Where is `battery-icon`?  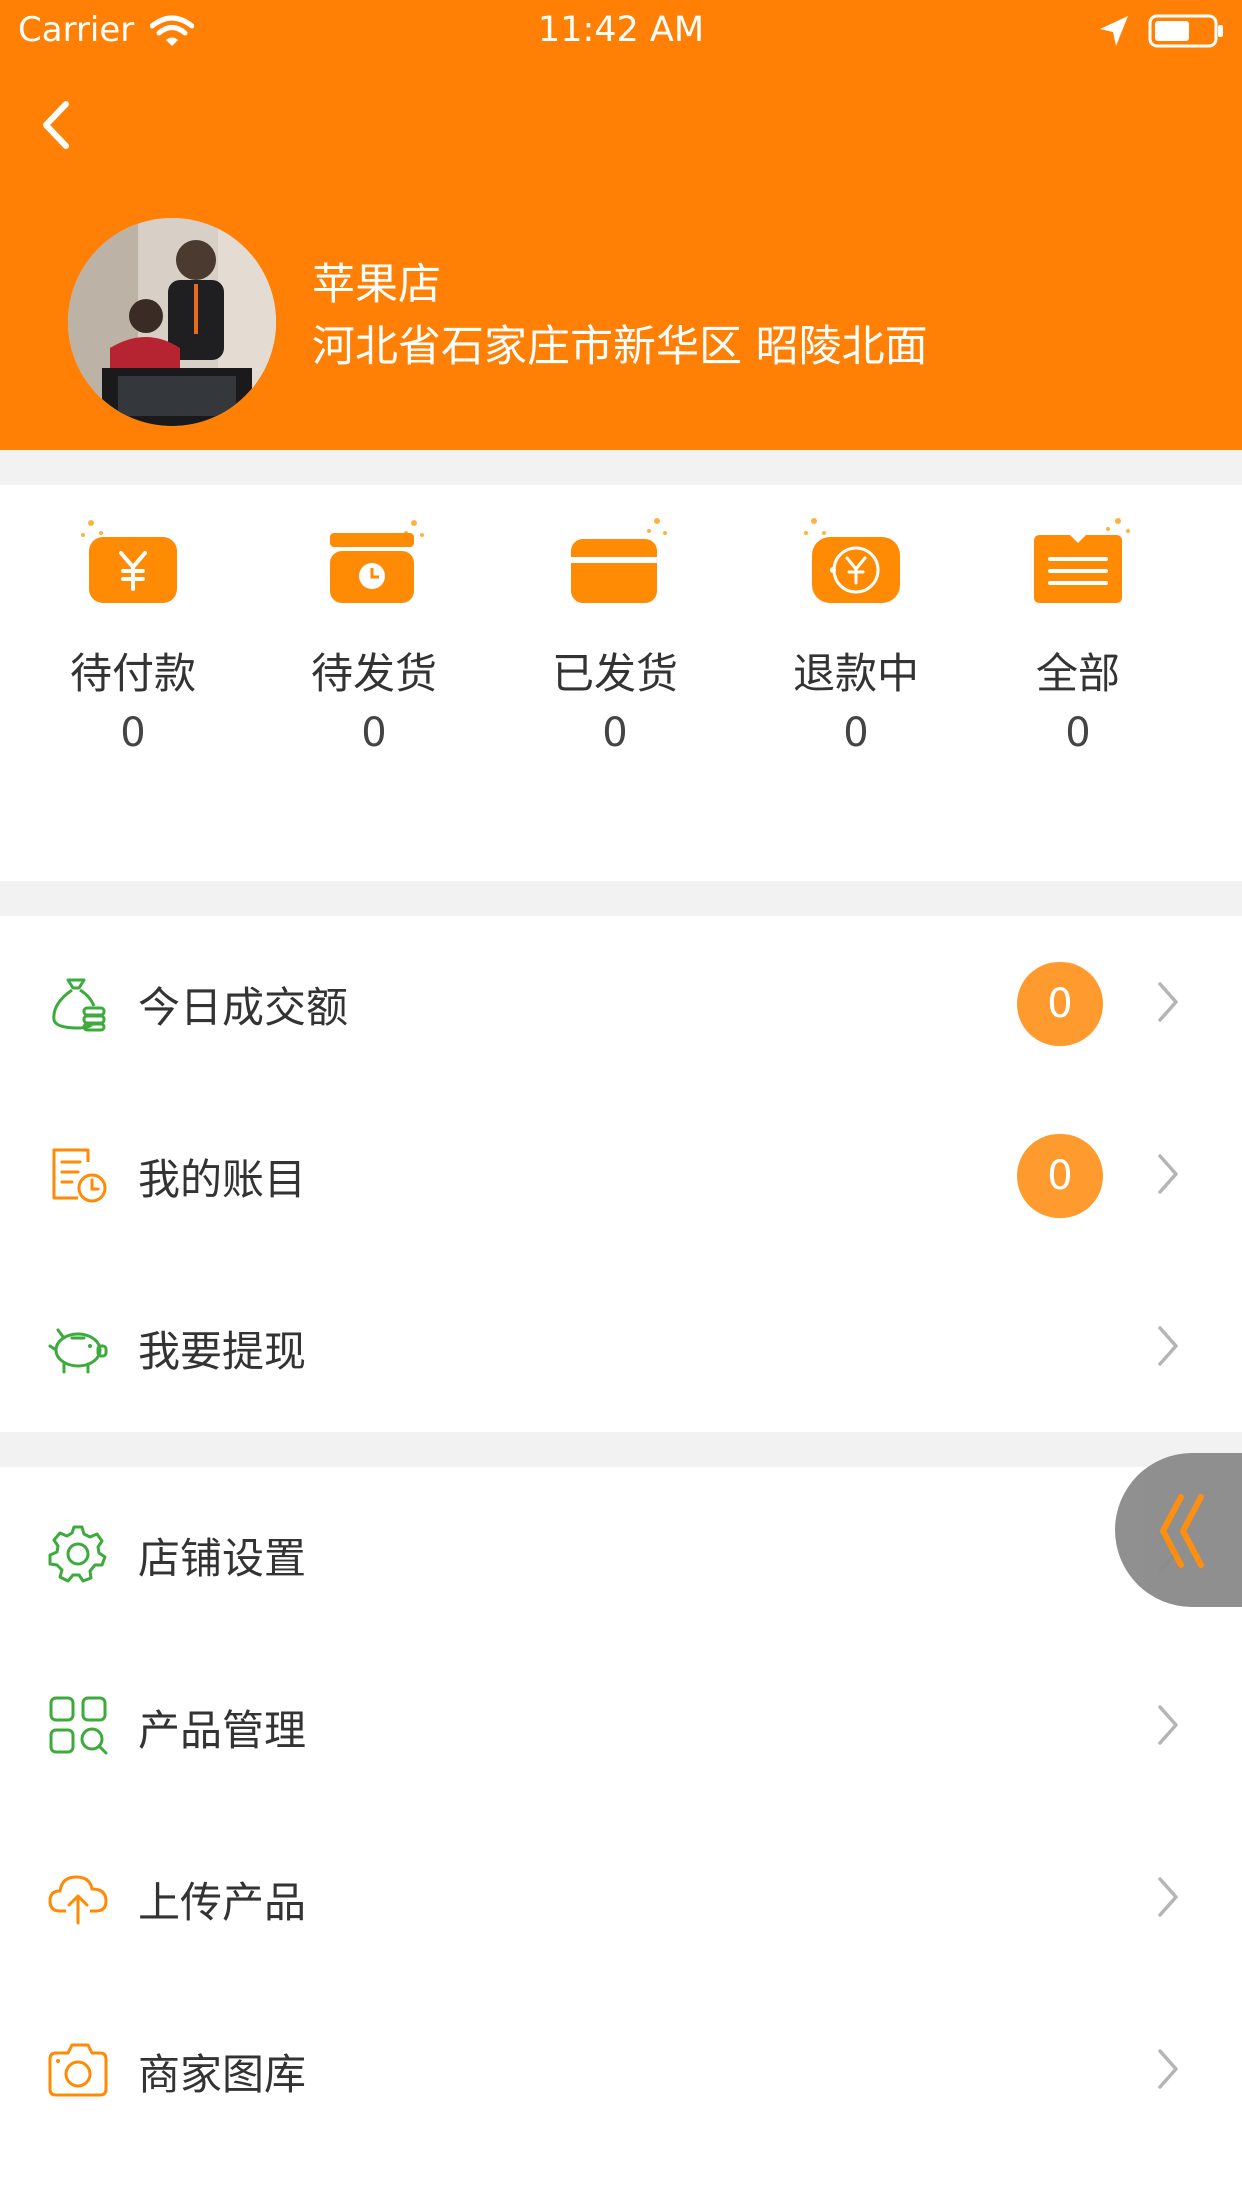
battery-icon is located at coordinates (1185, 31).